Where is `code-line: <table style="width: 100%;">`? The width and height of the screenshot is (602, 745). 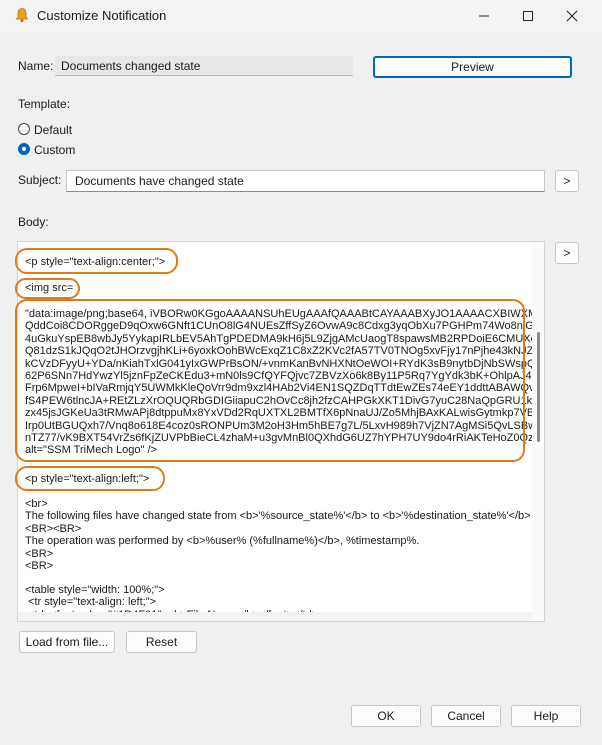
code-line: <table style="width: 100%;"> is located at coordinates (95, 590).